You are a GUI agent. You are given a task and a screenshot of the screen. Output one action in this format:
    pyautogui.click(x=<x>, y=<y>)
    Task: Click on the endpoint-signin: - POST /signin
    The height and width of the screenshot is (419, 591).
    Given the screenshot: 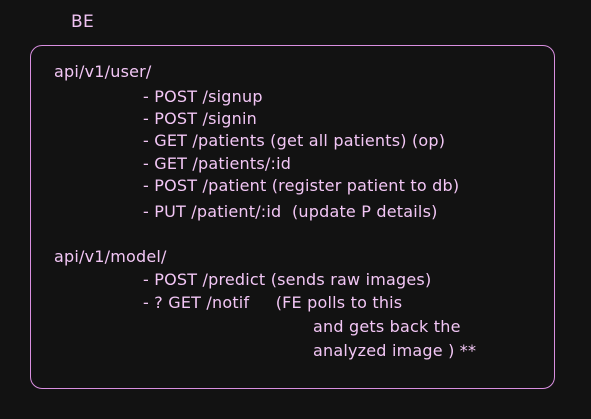 What is the action you would take?
    pyautogui.click(x=200, y=118)
    